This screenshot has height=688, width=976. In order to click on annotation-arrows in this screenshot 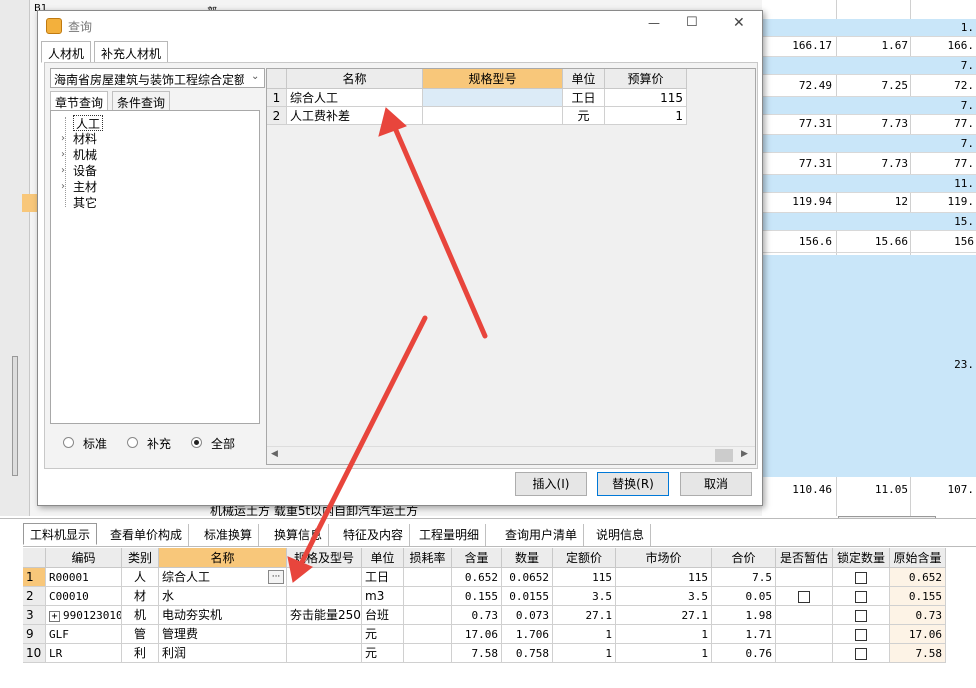, I will do `click(387, 345)`.